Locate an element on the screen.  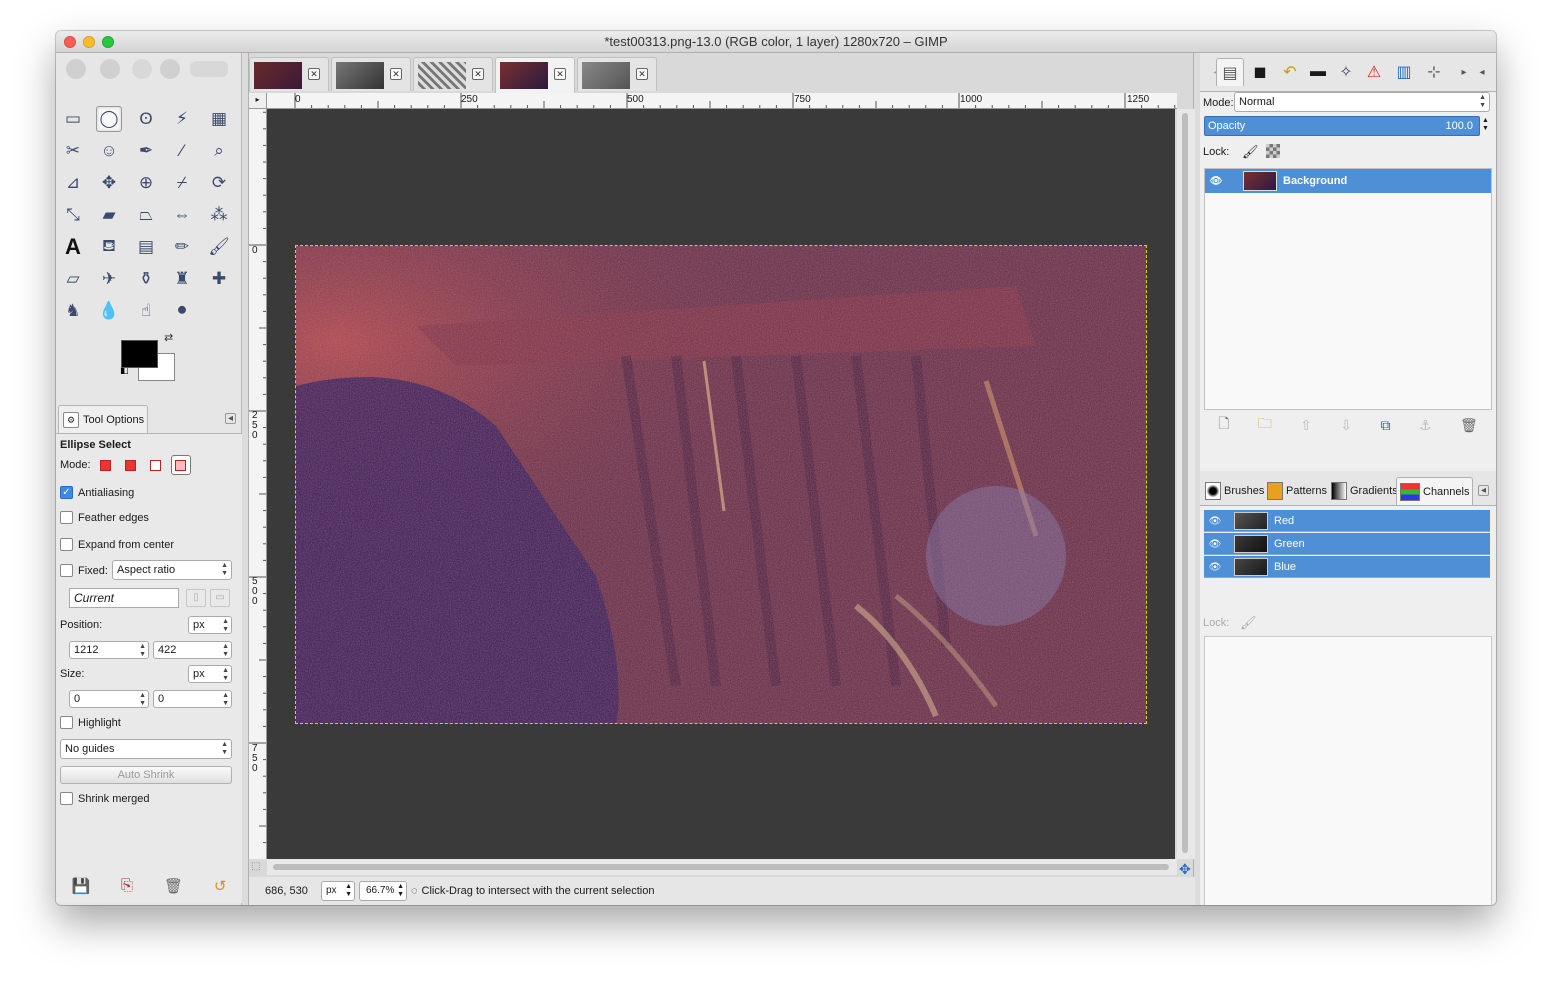
tab-channels-icon: ◼ is located at coordinates (1260, 72).